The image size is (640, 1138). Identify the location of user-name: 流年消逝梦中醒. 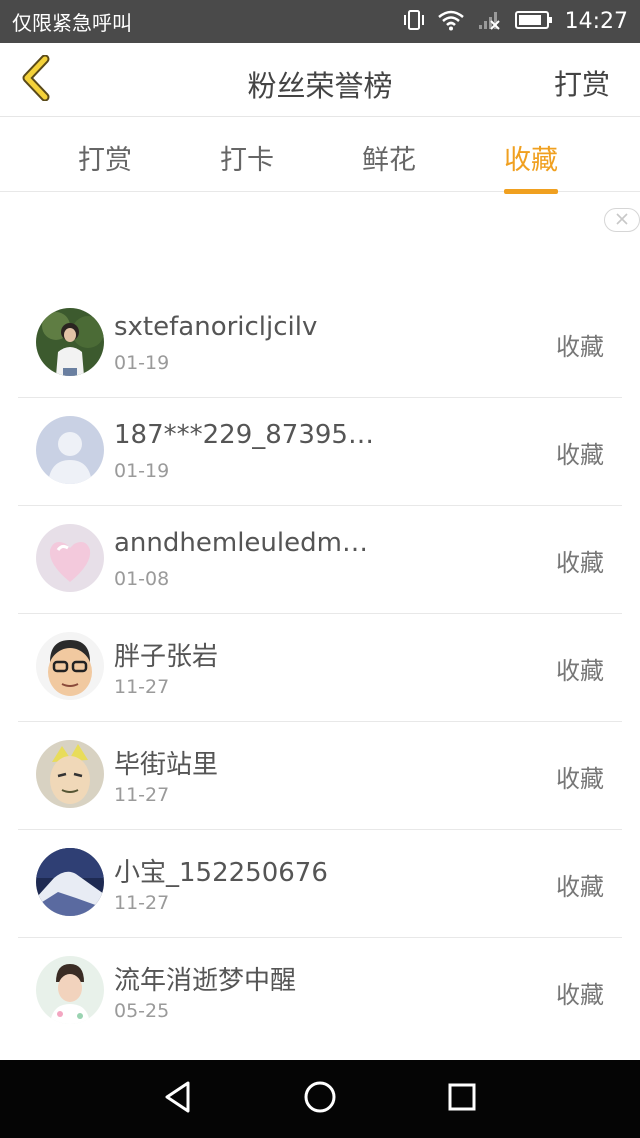
(205, 981).